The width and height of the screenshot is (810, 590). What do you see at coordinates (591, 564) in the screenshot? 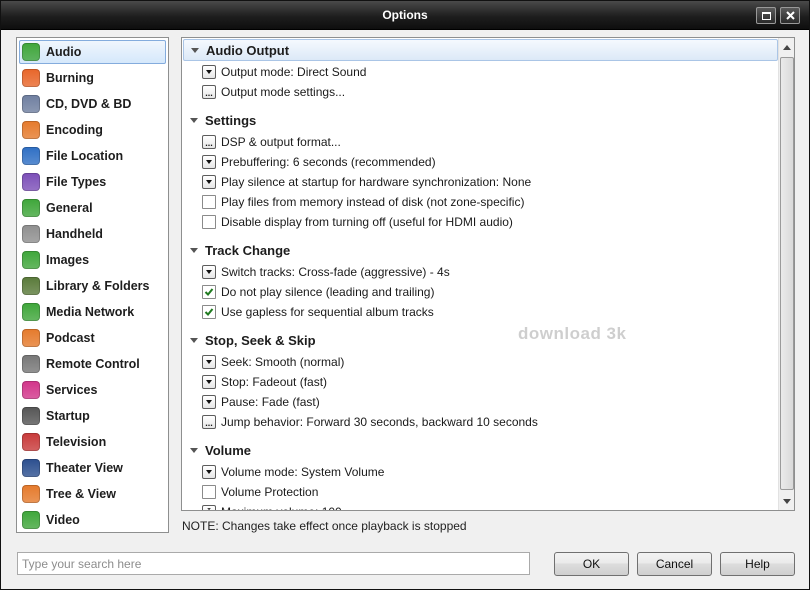
I see `ok-button: OK` at bounding box center [591, 564].